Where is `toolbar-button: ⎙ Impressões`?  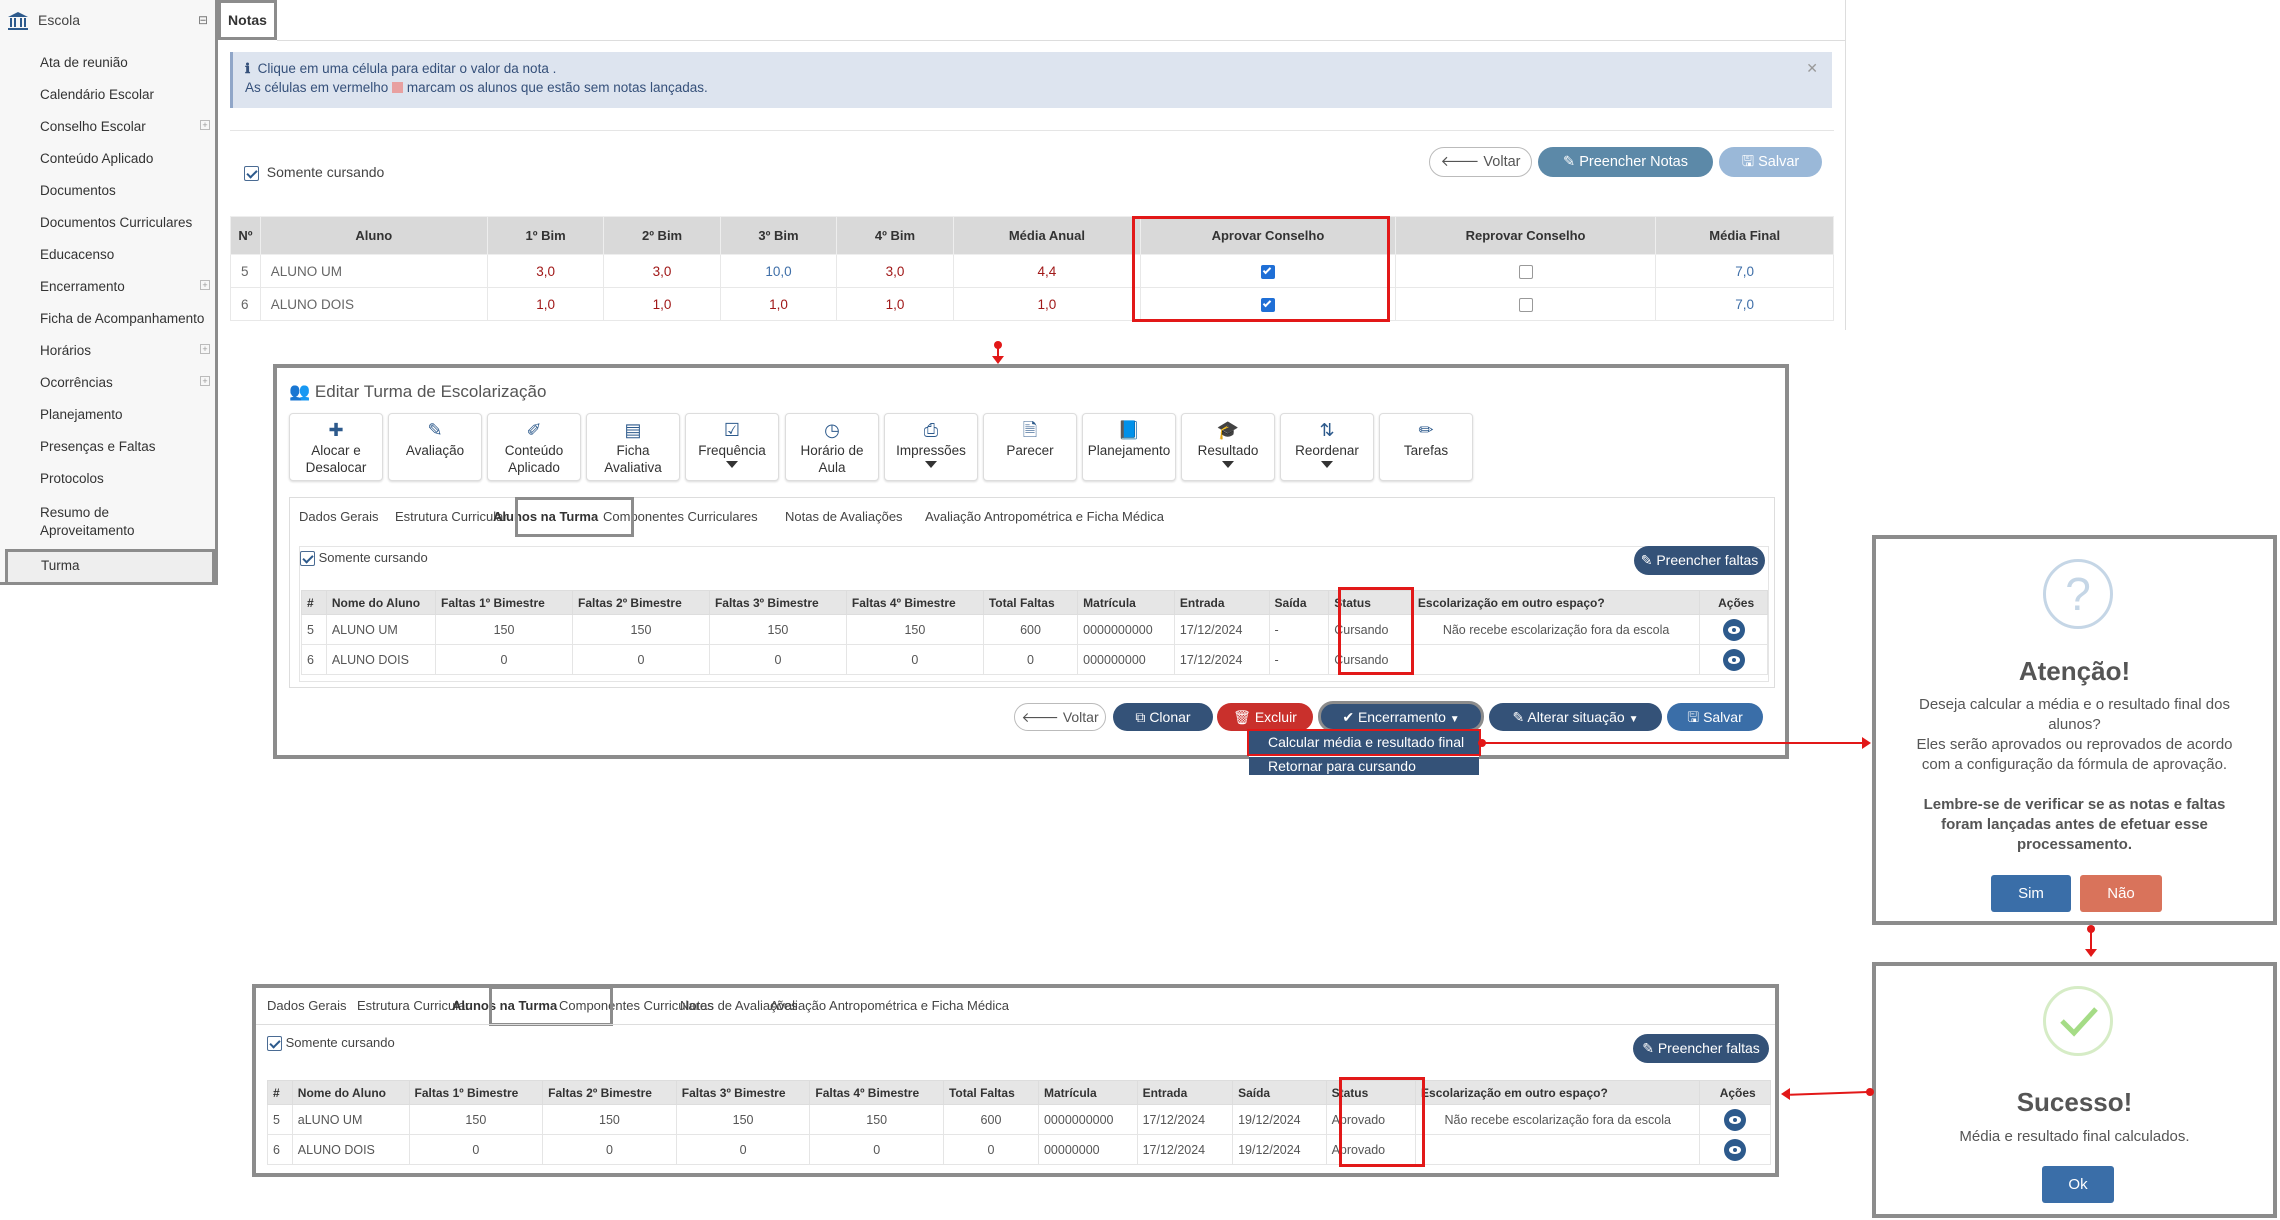
toolbar-button: ⎙ Impressões is located at coordinates (931, 447).